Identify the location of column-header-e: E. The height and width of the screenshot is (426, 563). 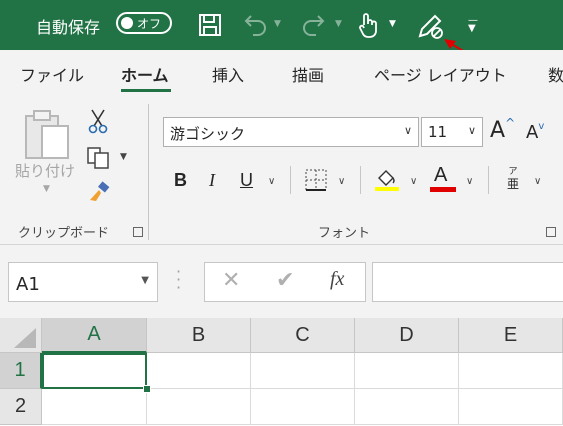
(511, 335).